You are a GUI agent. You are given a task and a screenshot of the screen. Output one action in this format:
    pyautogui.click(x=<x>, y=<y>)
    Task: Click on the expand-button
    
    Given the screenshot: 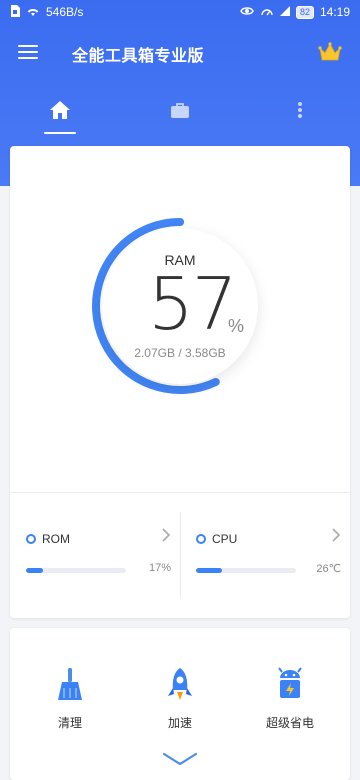 What is the action you would take?
    pyautogui.click(x=180, y=761)
    